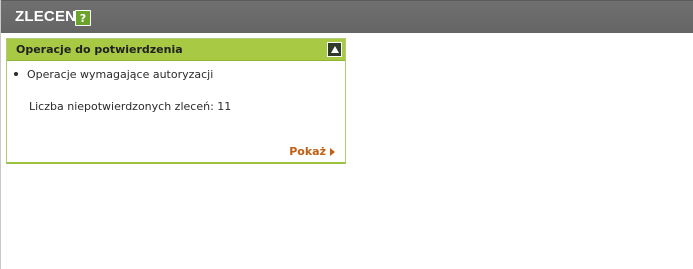 The height and width of the screenshot is (269, 693). I want to click on help-icon-glyph: ?, so click(83, 18).